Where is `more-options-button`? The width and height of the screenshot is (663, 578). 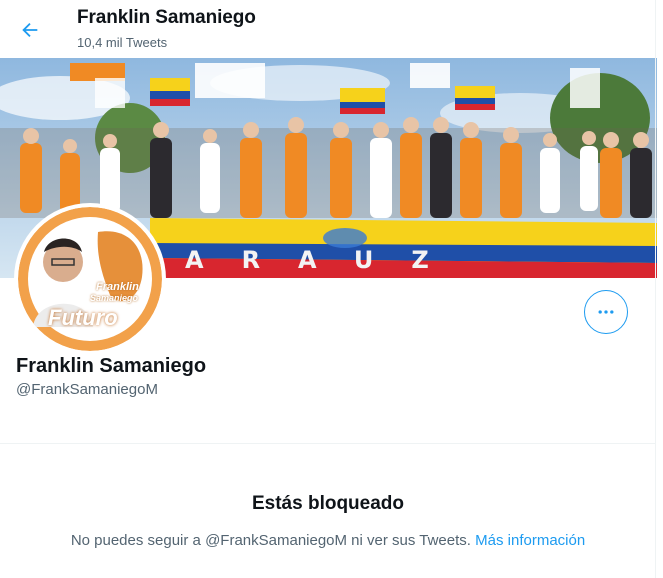 more-options-button is located at coordinates (606, 312).